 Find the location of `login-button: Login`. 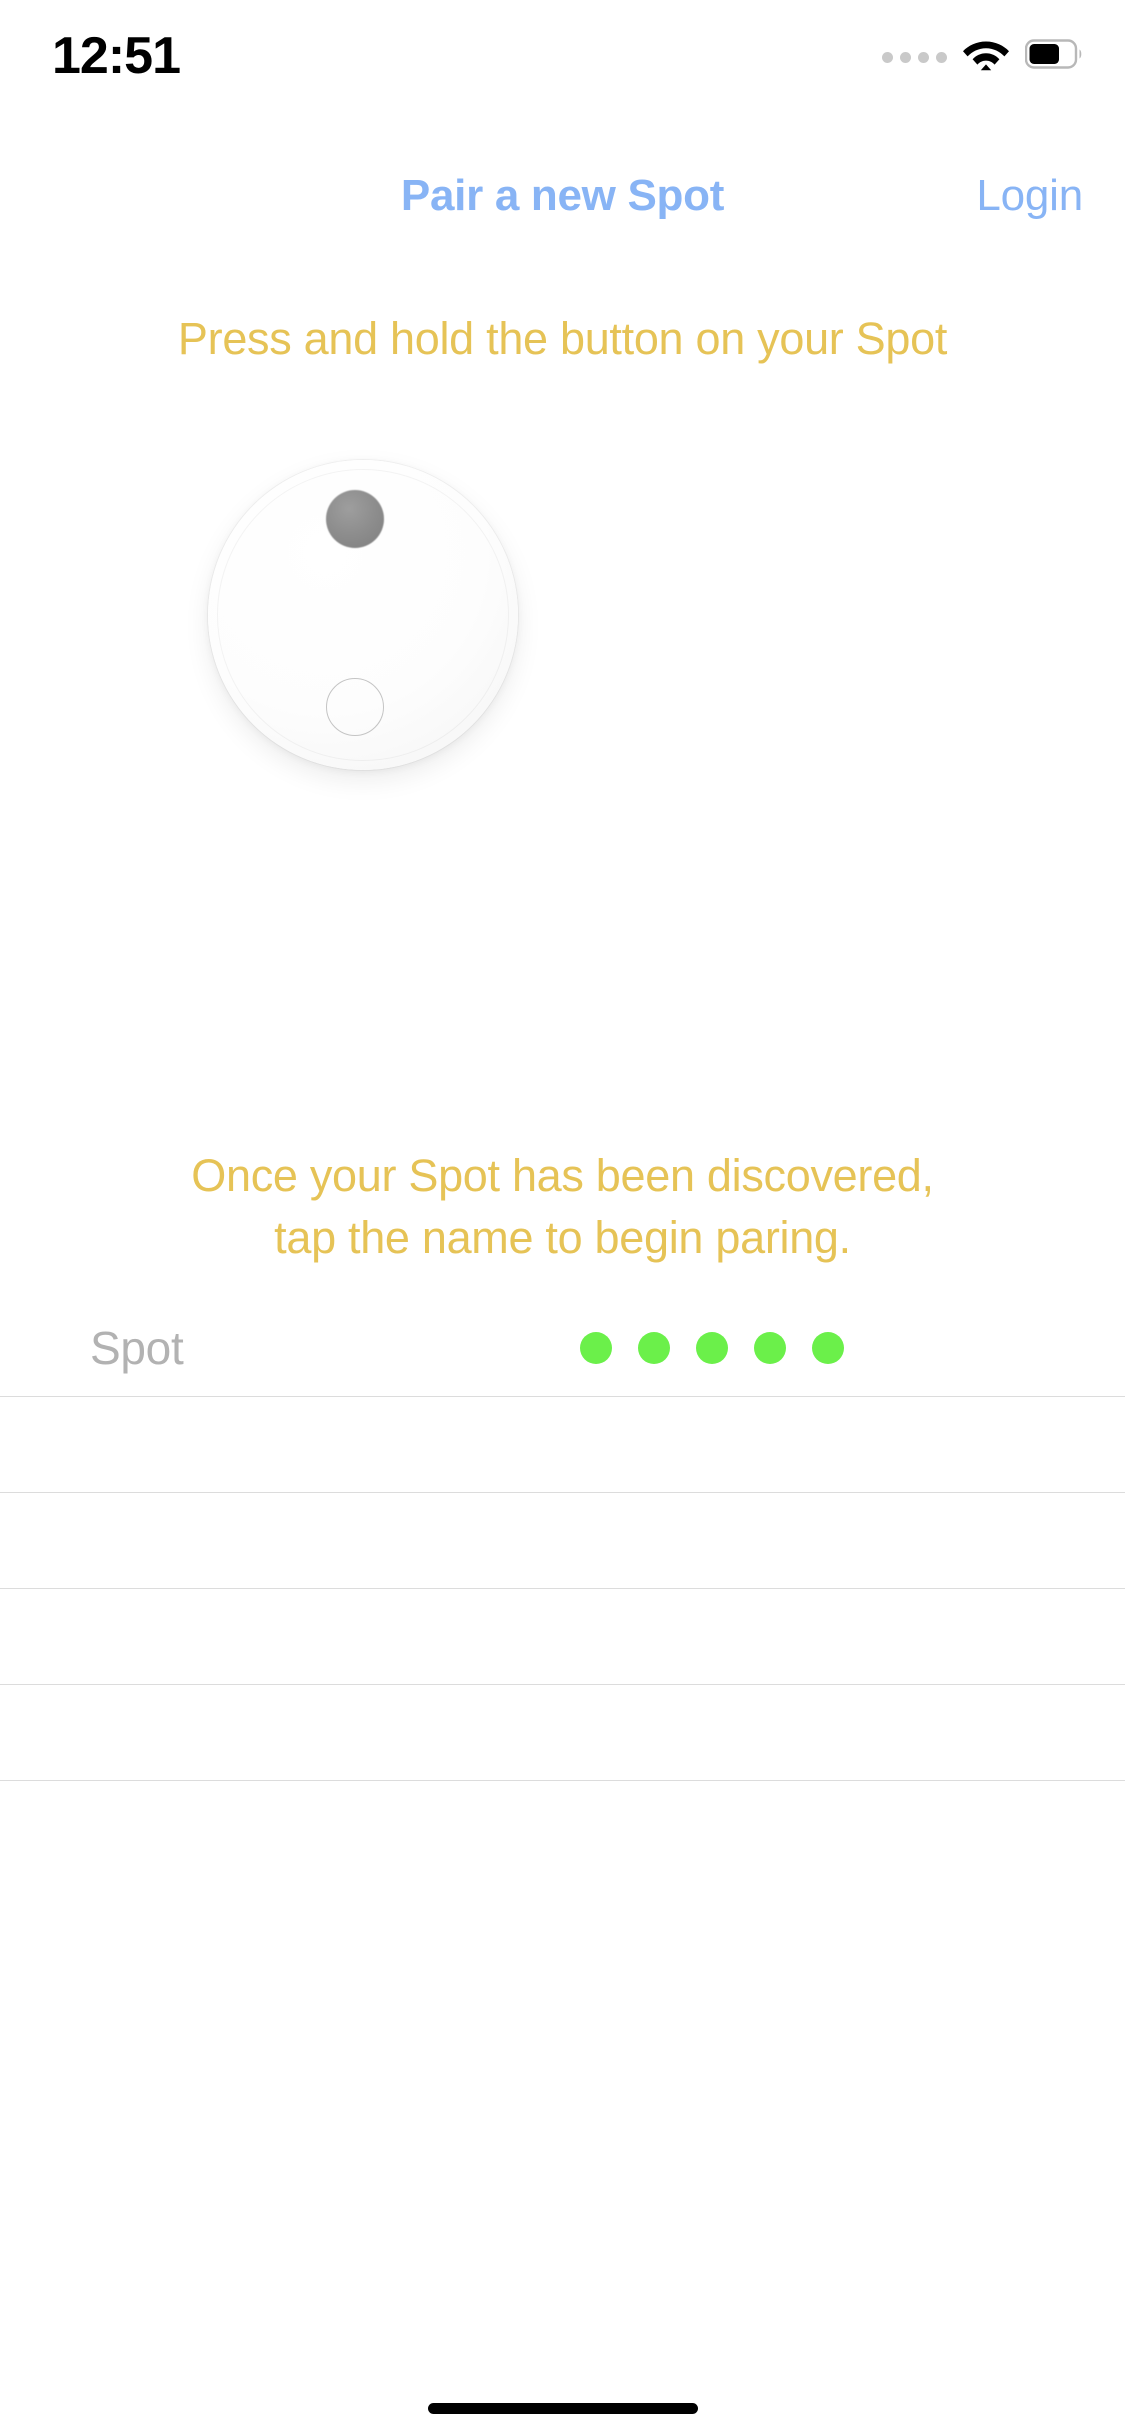

login-button: Login is located at coordinates (1029, 196).